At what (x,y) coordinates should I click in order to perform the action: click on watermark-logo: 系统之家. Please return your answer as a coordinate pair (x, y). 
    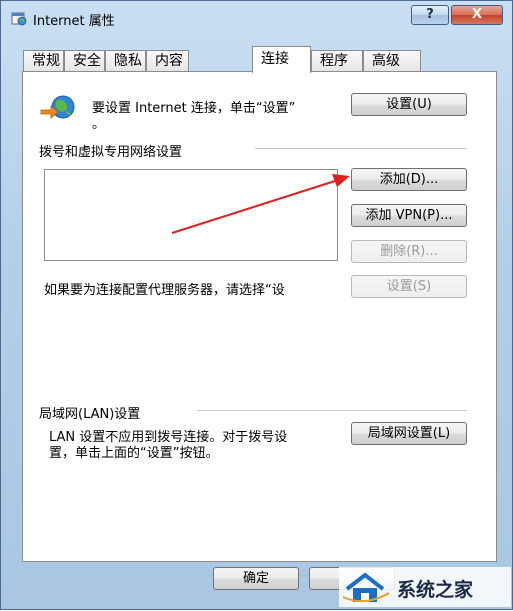
    Looking at the image, I should click on (425, 587).